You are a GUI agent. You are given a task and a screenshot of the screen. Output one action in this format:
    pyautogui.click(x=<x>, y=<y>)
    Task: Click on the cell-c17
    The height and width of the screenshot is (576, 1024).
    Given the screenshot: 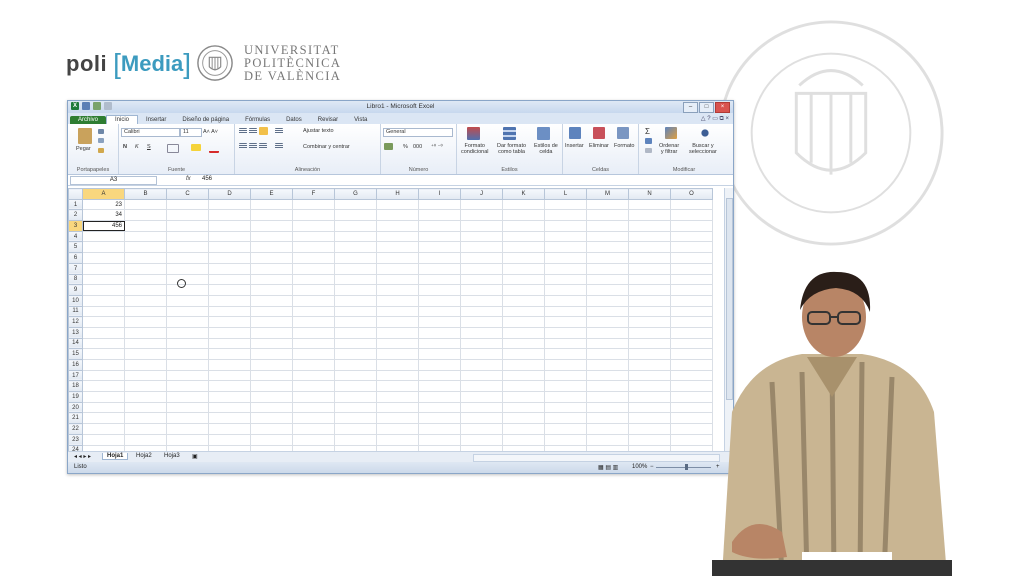 What is the action you would take?
    pyautogui.click(x=187, y=375)
    